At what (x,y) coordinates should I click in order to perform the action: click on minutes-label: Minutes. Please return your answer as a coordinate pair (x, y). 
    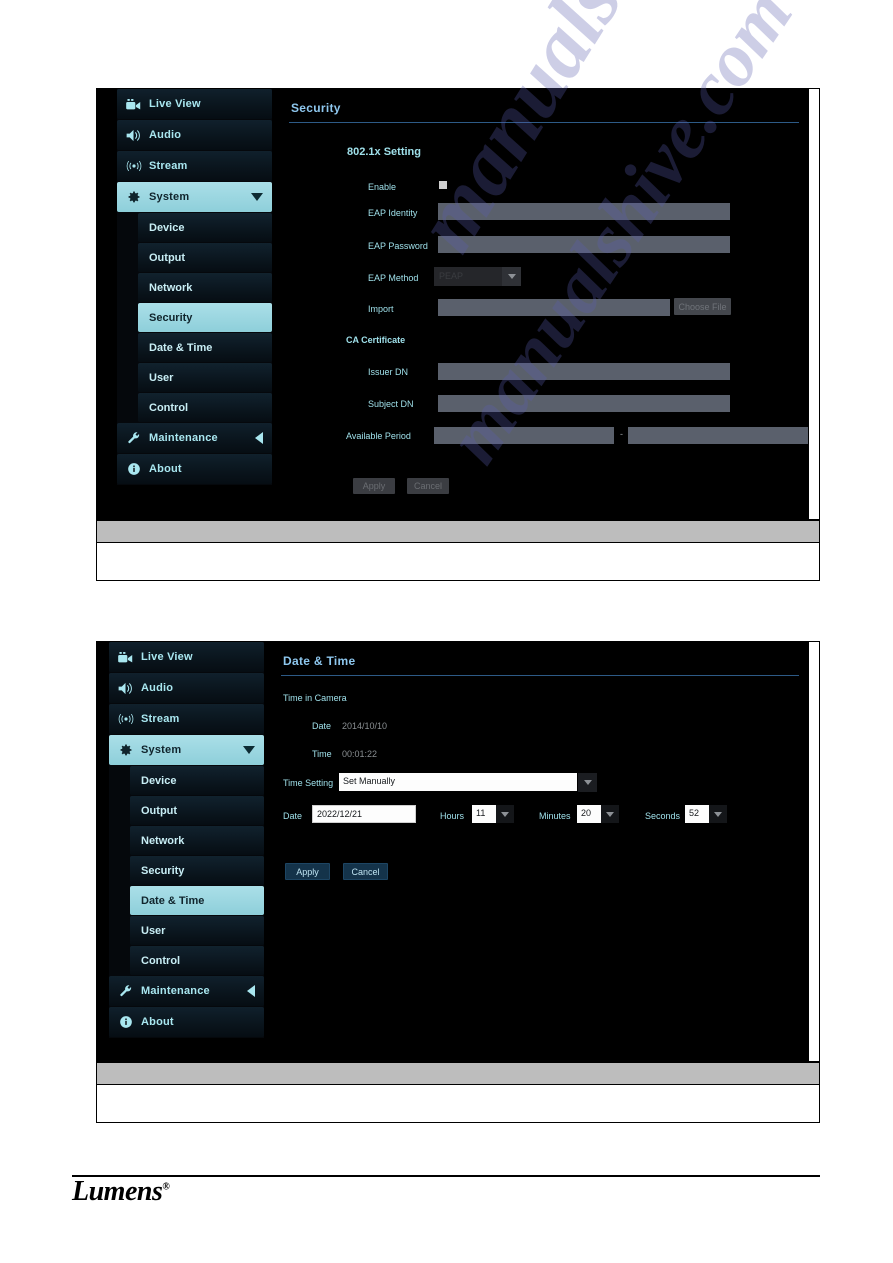
    Looking at the image, I should click on (555, 816).